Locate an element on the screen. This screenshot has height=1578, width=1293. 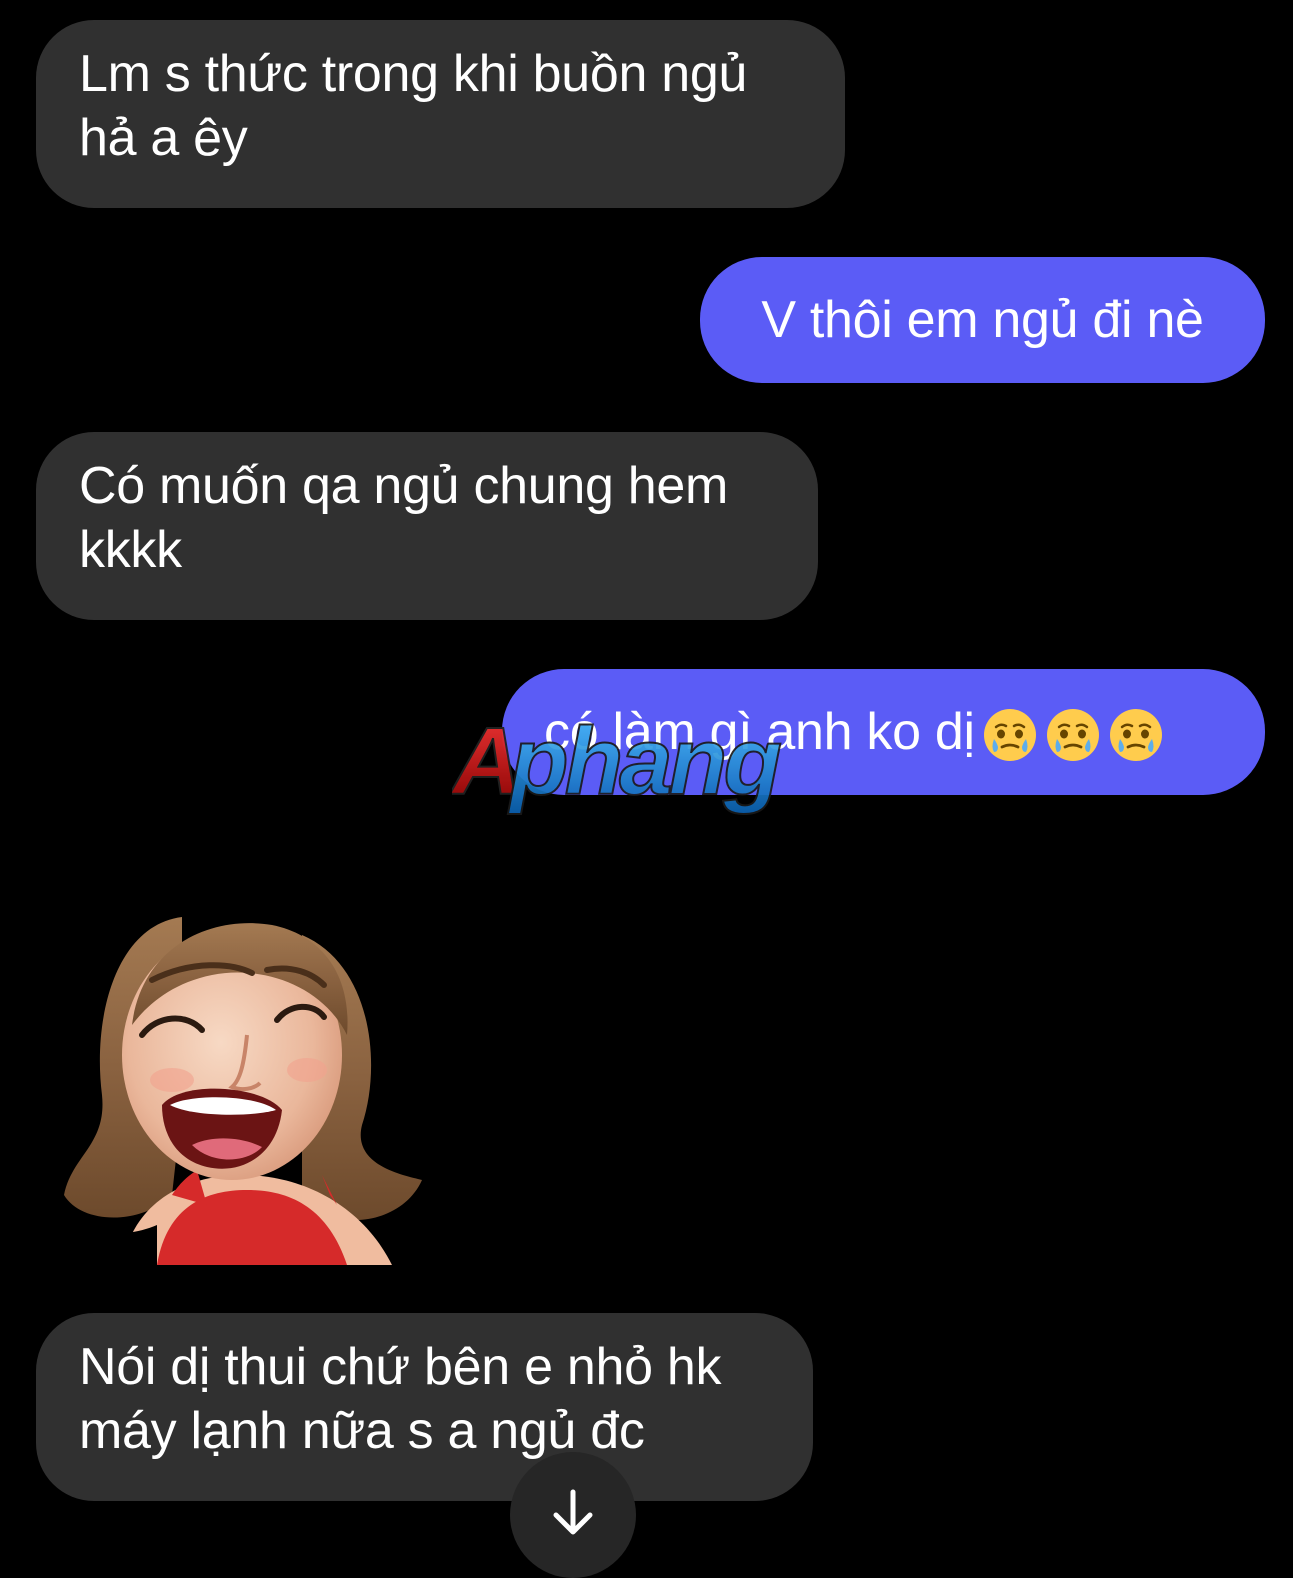
message-bubble-sent: có làm gì anh ko dị is located at coordinates (883, 732).